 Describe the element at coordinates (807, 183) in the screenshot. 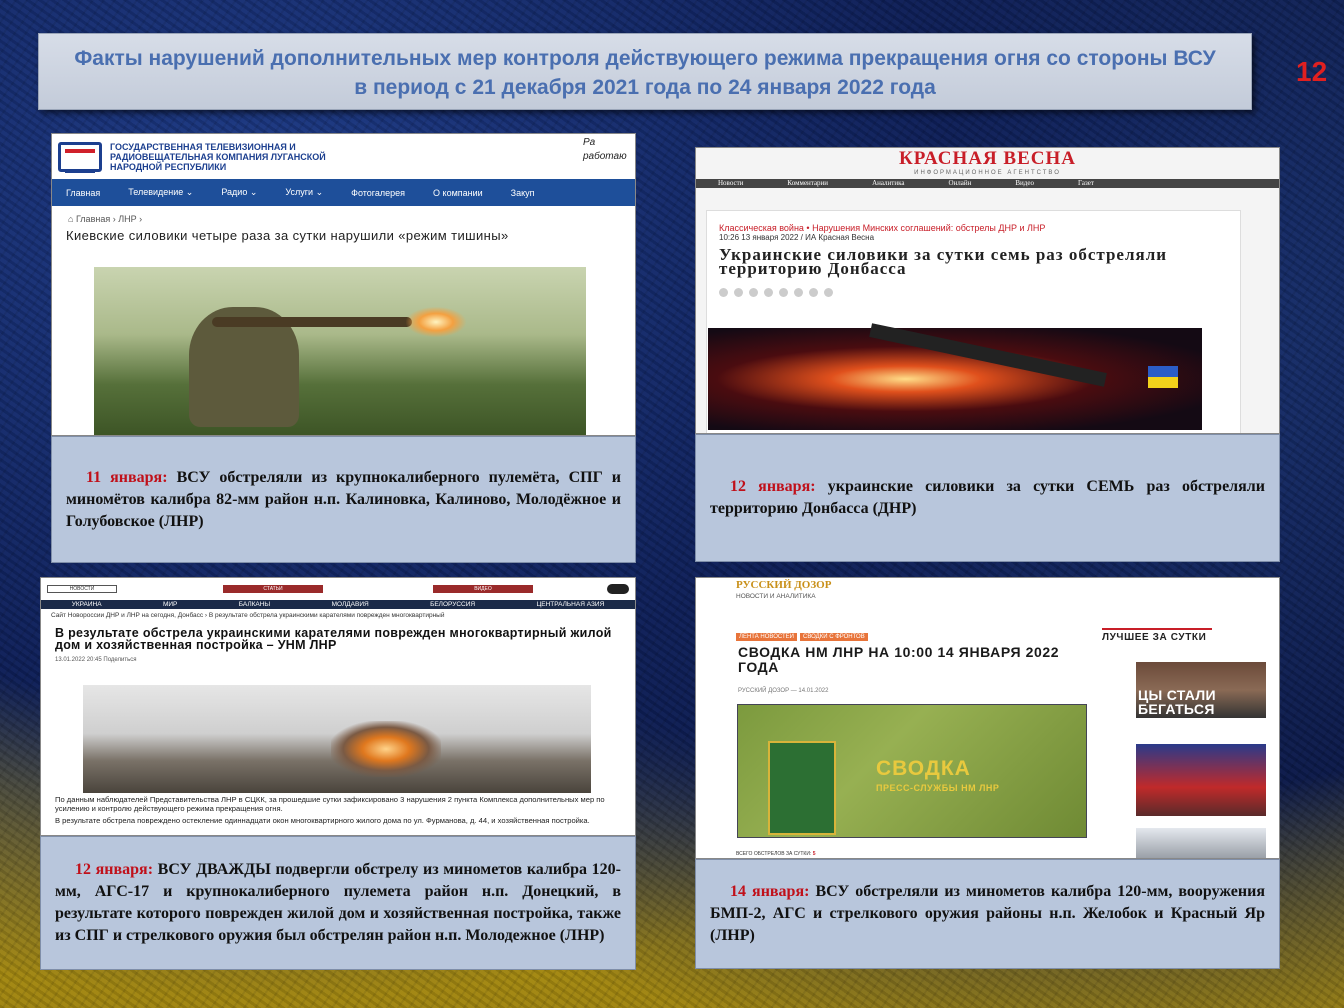

I see `nav-item-comments: Комментарии` at that location.